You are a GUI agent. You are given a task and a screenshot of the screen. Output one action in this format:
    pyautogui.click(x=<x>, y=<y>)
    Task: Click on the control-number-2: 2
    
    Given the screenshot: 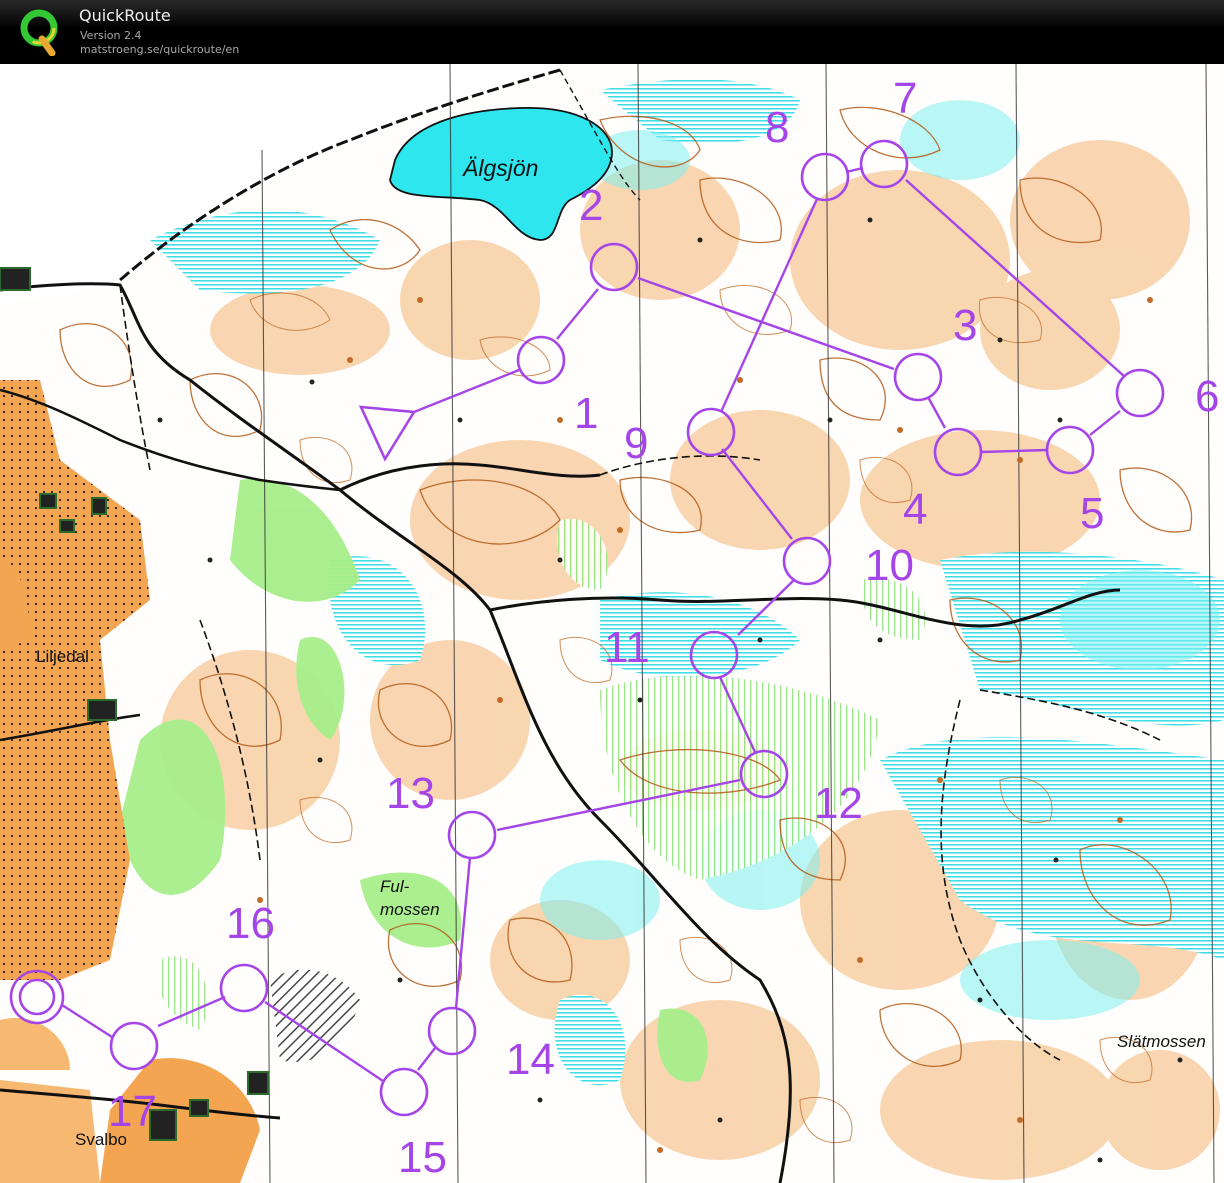 What is the action you would take?
    pyautogui.click(x=591, y=205)
    